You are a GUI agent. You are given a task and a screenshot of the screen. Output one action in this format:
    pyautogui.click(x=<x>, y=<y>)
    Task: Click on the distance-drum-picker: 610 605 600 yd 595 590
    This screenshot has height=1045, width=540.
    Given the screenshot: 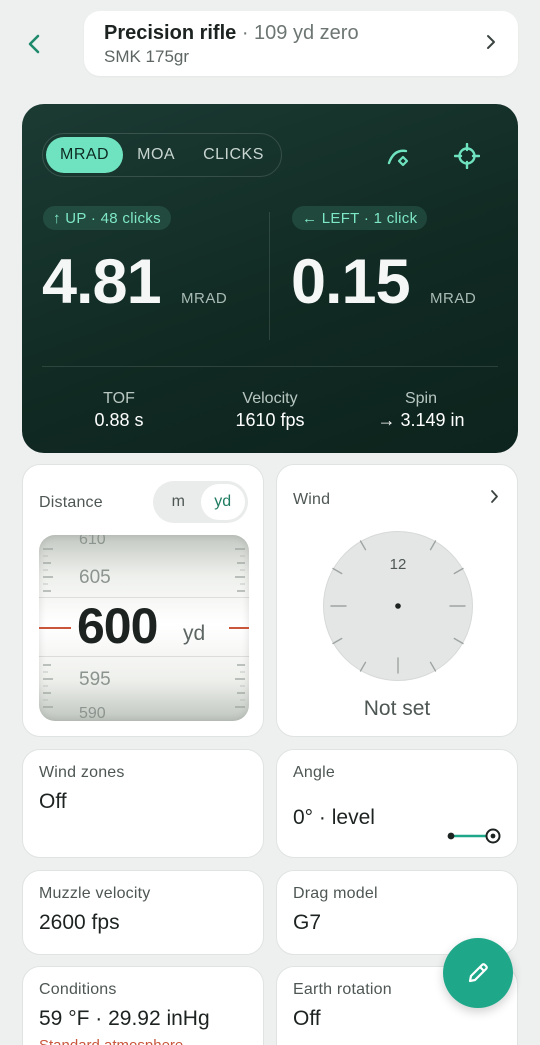 What is the action you would take?
    pyautogui.click(x=144, y=628)
    